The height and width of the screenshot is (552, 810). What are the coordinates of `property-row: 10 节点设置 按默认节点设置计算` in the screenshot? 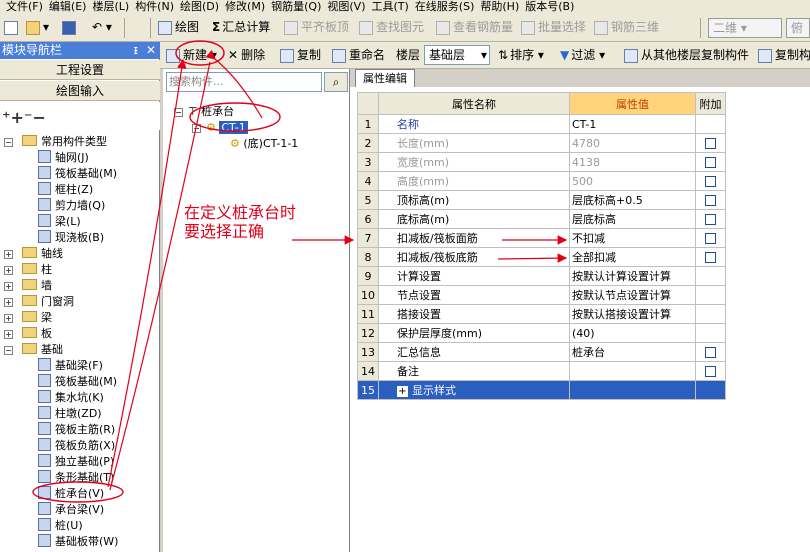 It's located at (541, 295).